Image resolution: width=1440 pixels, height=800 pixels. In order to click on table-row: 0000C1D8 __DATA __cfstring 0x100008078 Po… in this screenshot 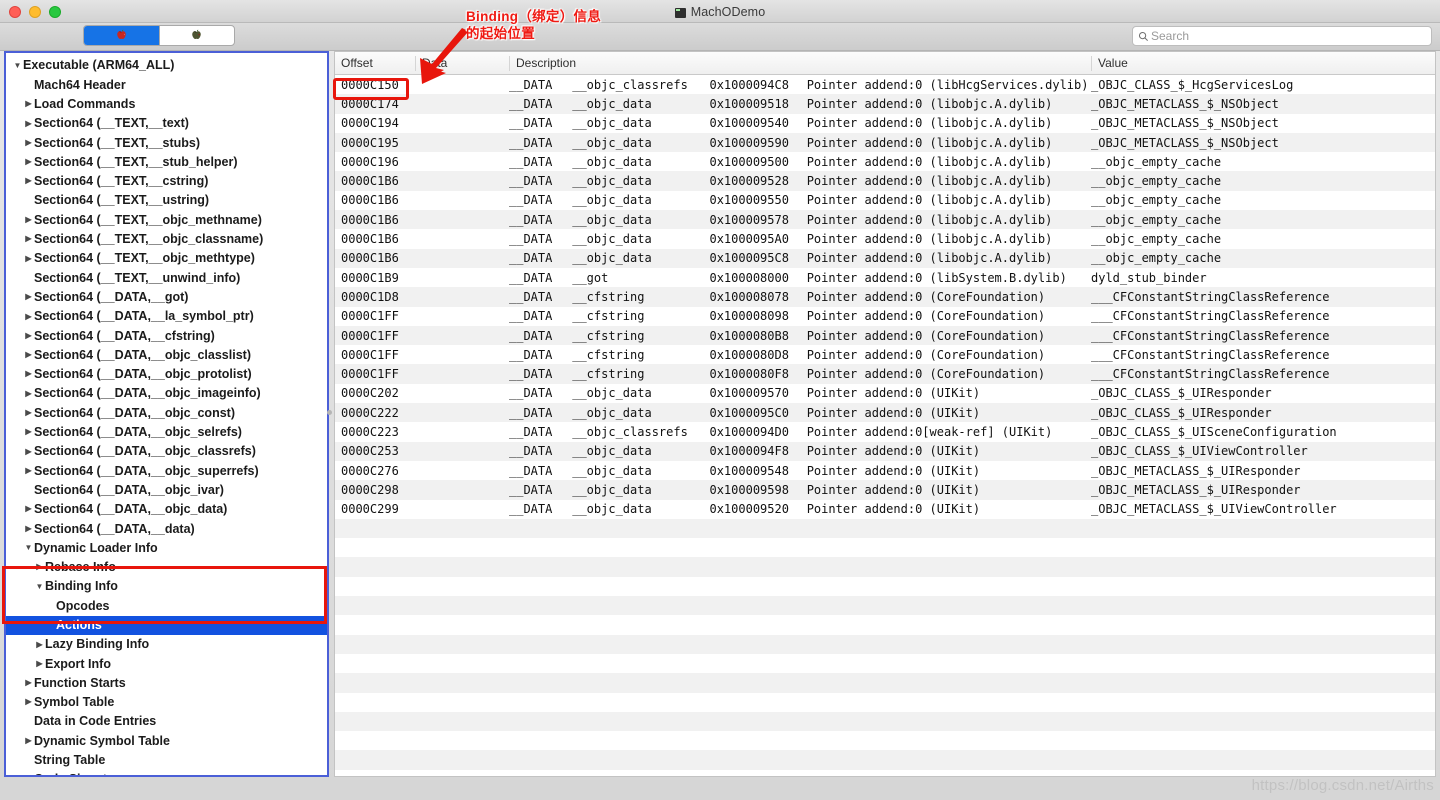, I will do `click(885, 297)`.